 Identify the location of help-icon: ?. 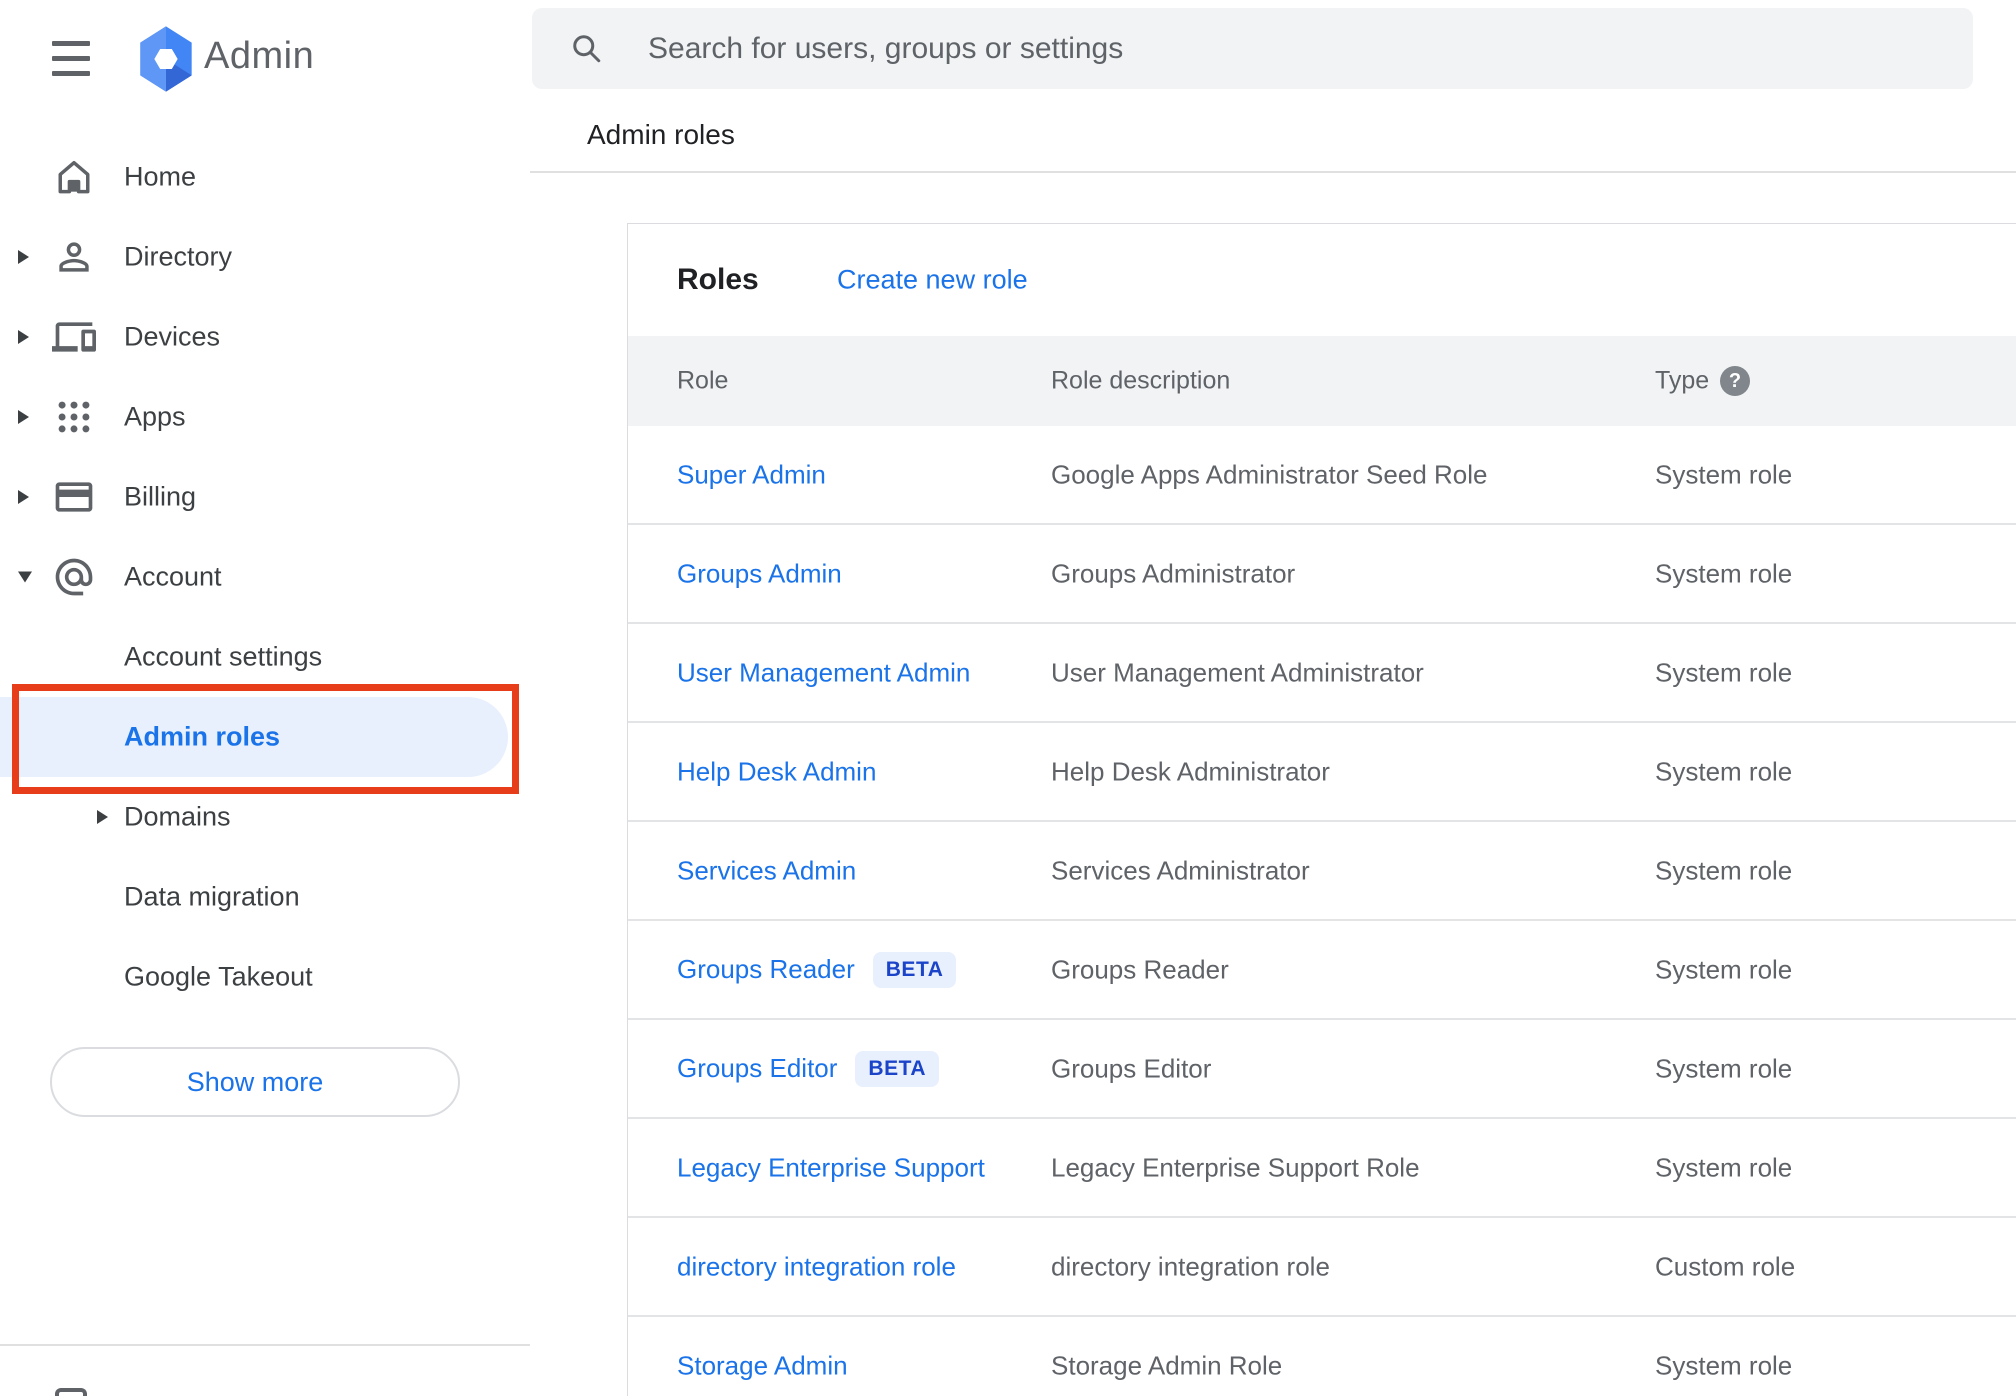
(1735, 381).